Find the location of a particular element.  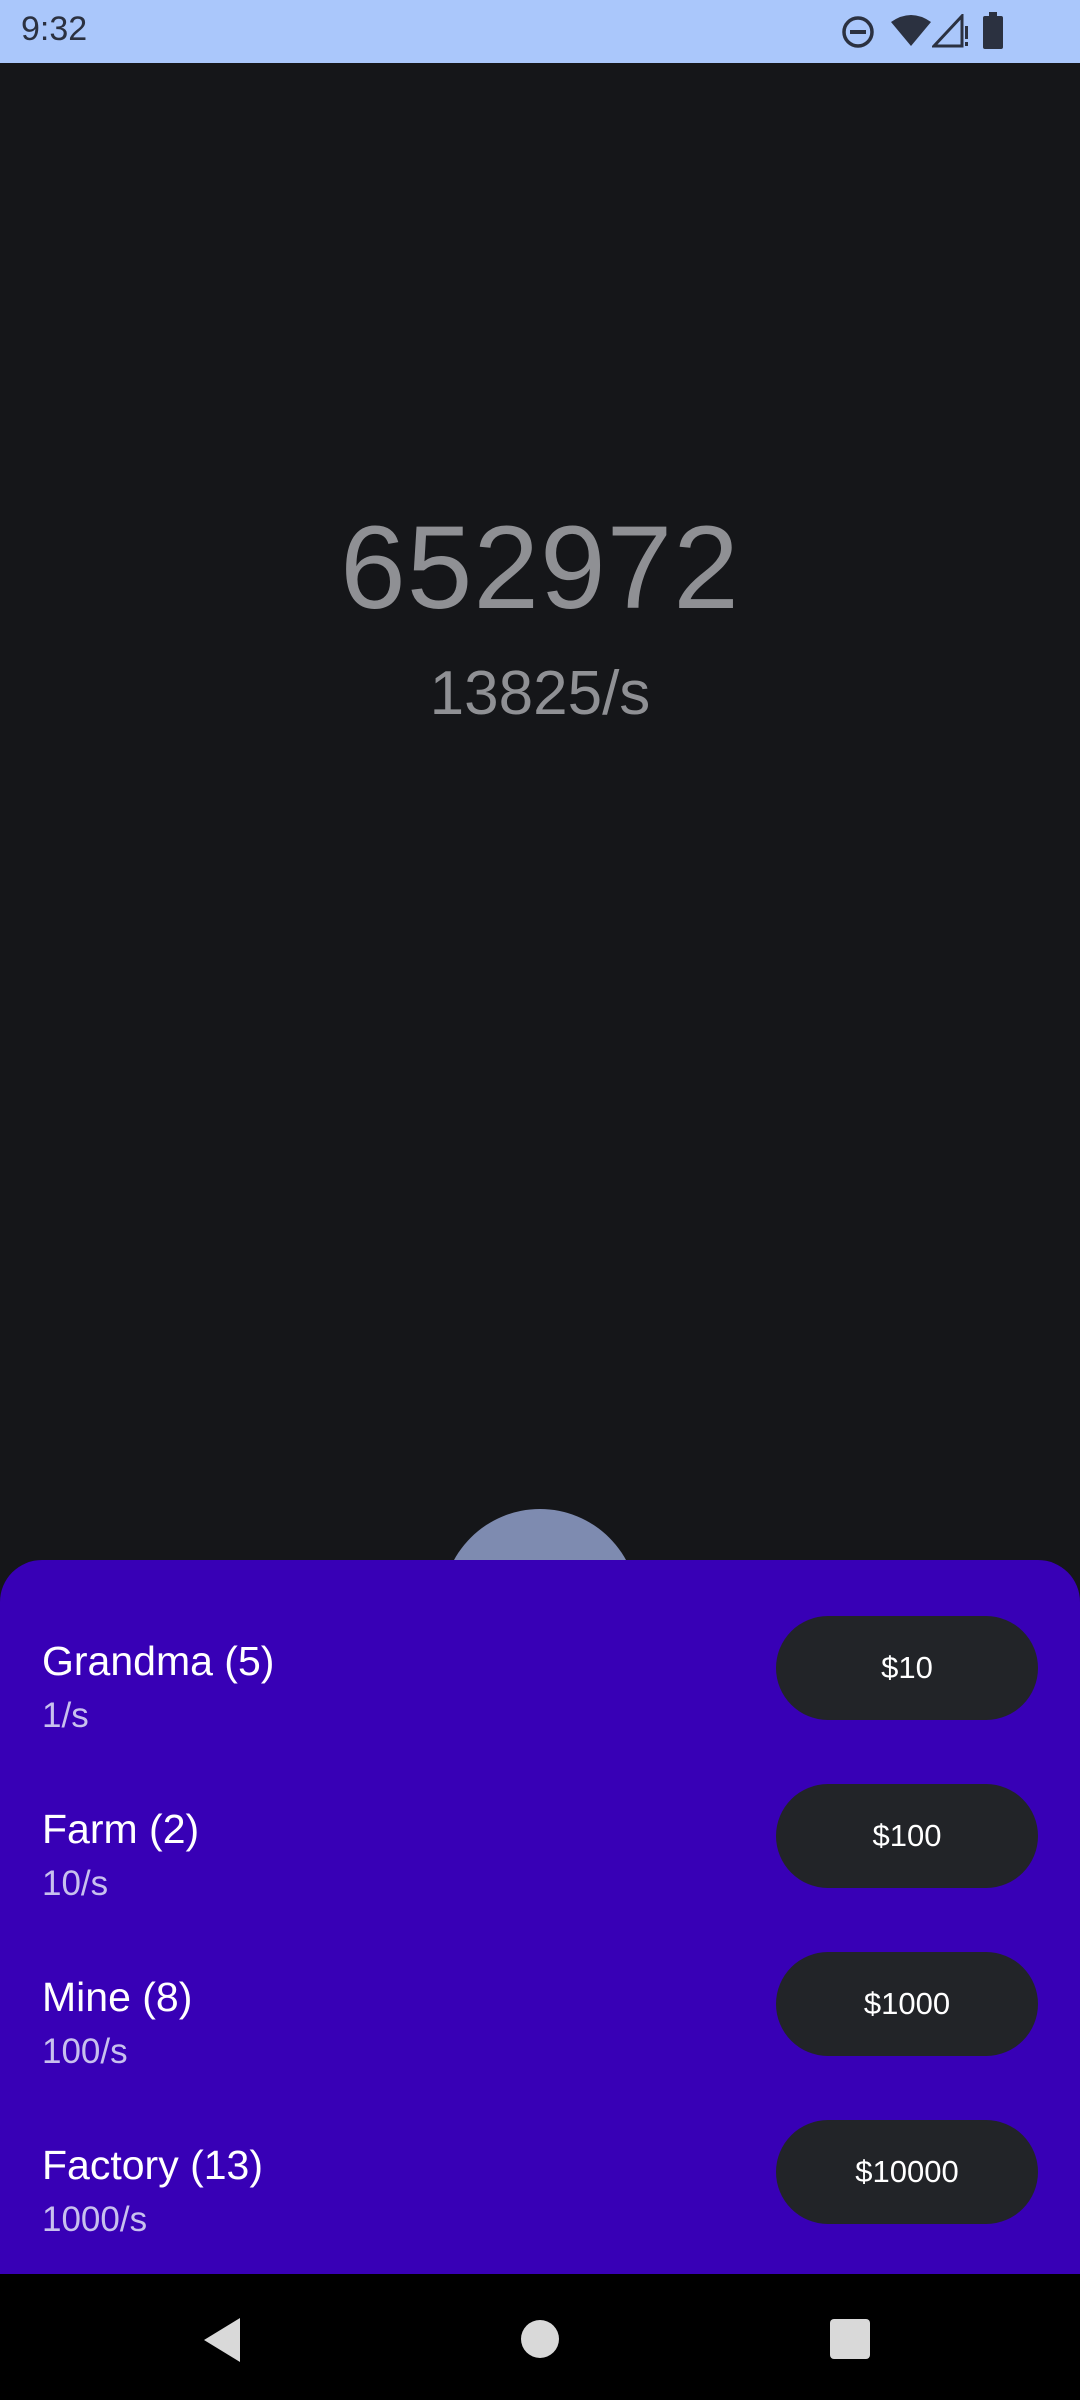

wifi-icon is located at coordinates (911, 30).